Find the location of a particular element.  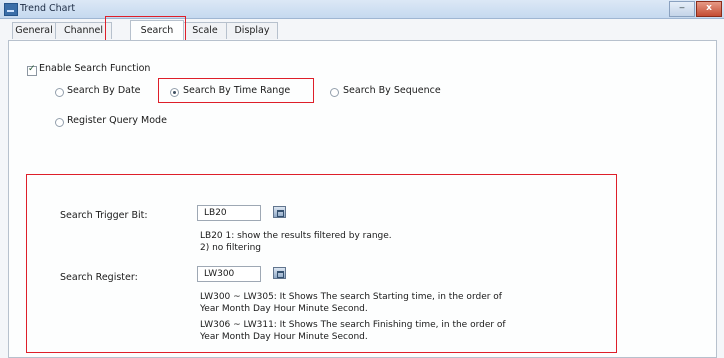

register-query-mode-radio is located at coordinates (59, 122).